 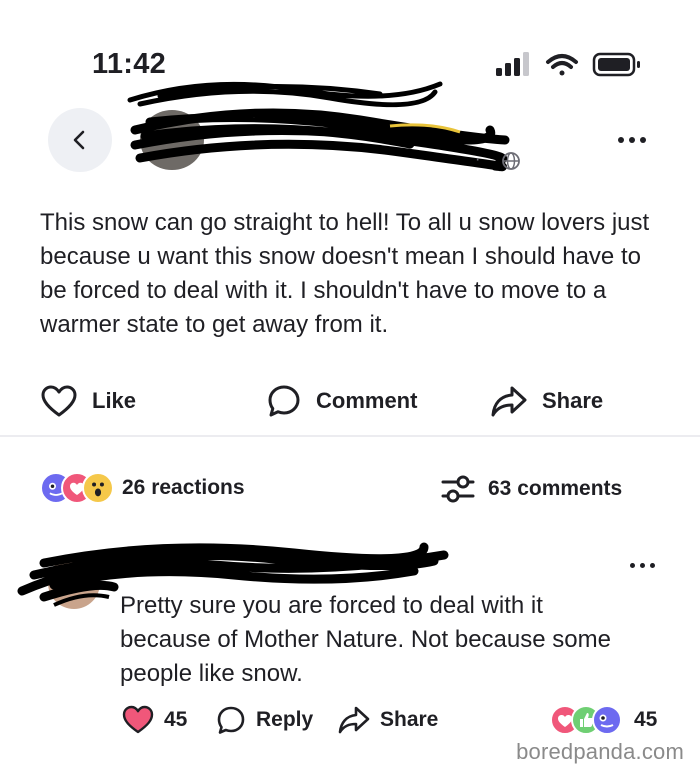 I want to click on section-divider, so click(x=350, y=436).